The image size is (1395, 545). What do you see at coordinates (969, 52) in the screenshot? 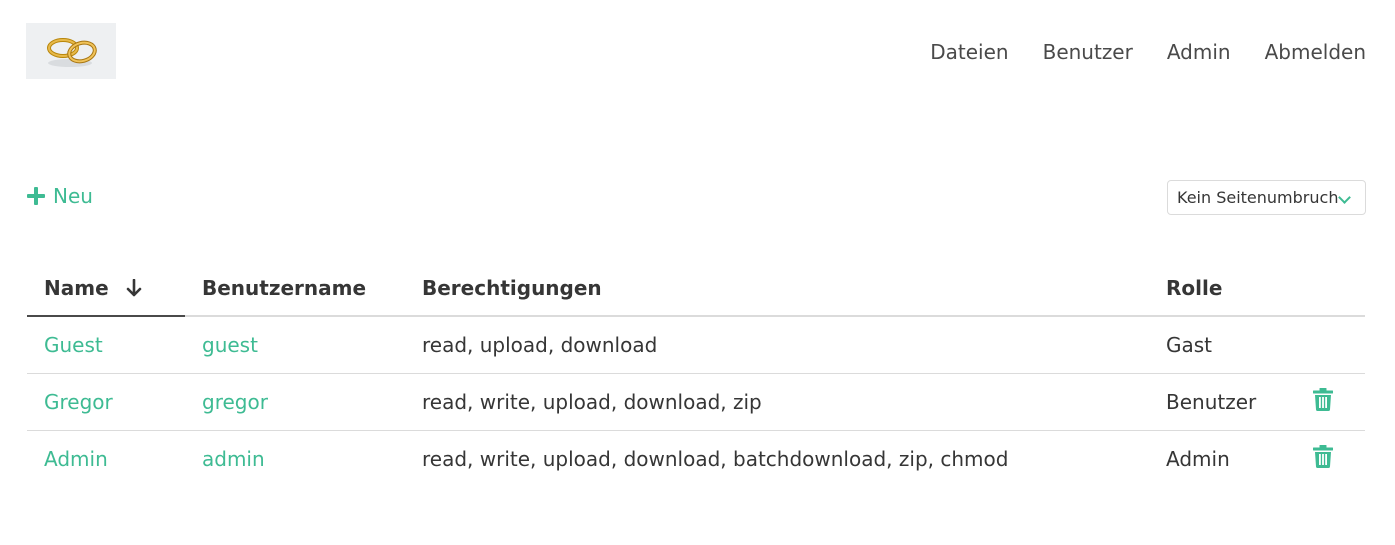
I see `nav-item-dateien: Dateien` at bounding box center [969, 52].